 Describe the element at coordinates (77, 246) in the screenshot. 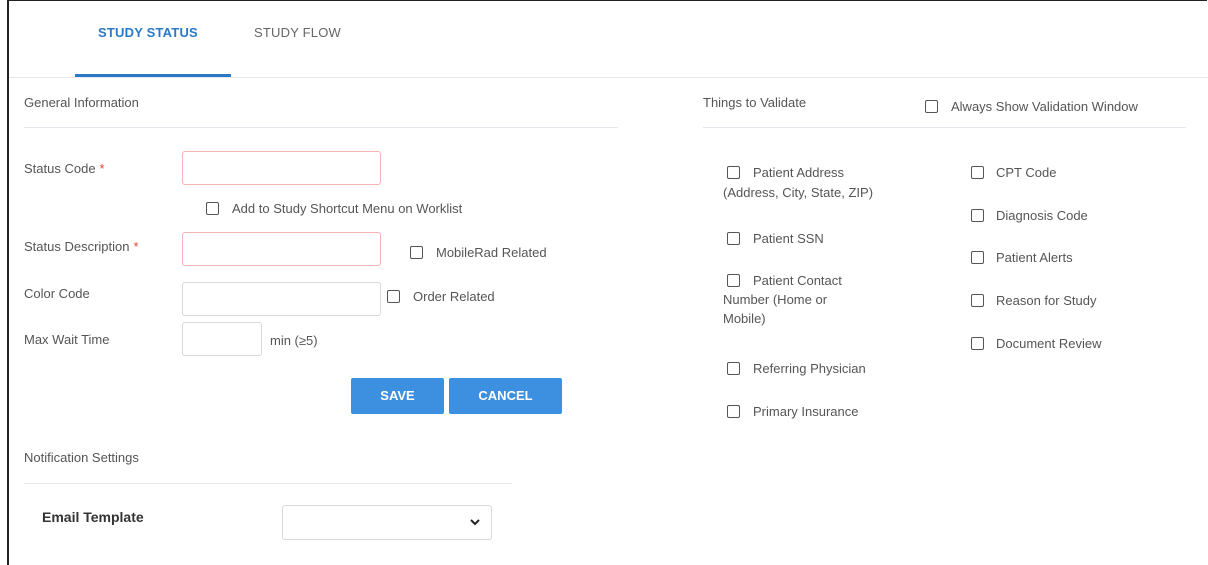

I see `status-description-label-text: Status Description` at that location.